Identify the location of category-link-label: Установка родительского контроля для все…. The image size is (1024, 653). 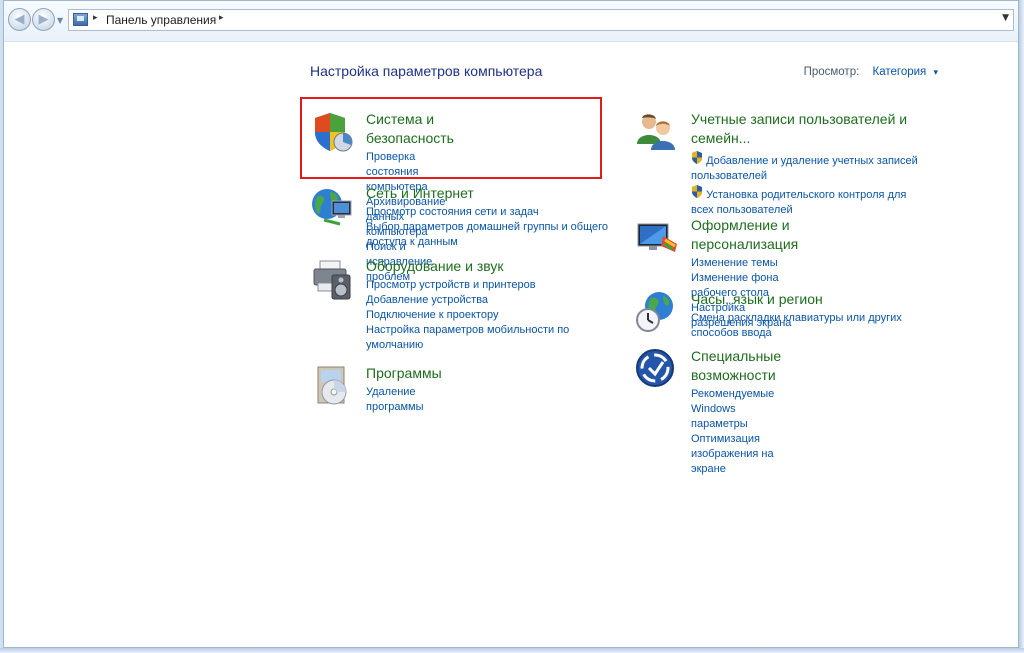
(799, 202).